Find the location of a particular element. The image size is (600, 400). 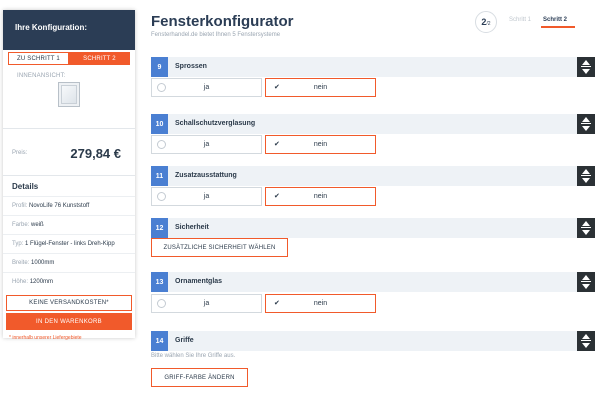

section-number: 13 is located at coordinates (159, 282).